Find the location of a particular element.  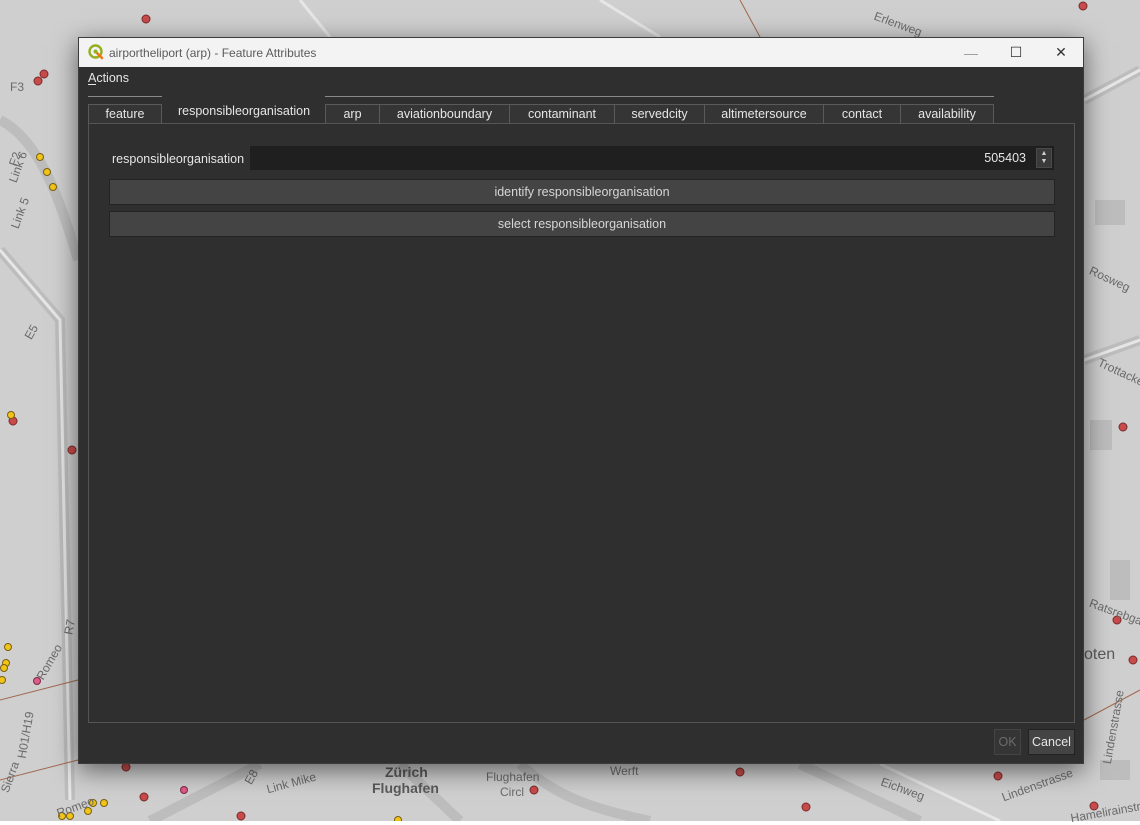

tab-altimetersource: altimetersource is located at coordinates (764, 113).